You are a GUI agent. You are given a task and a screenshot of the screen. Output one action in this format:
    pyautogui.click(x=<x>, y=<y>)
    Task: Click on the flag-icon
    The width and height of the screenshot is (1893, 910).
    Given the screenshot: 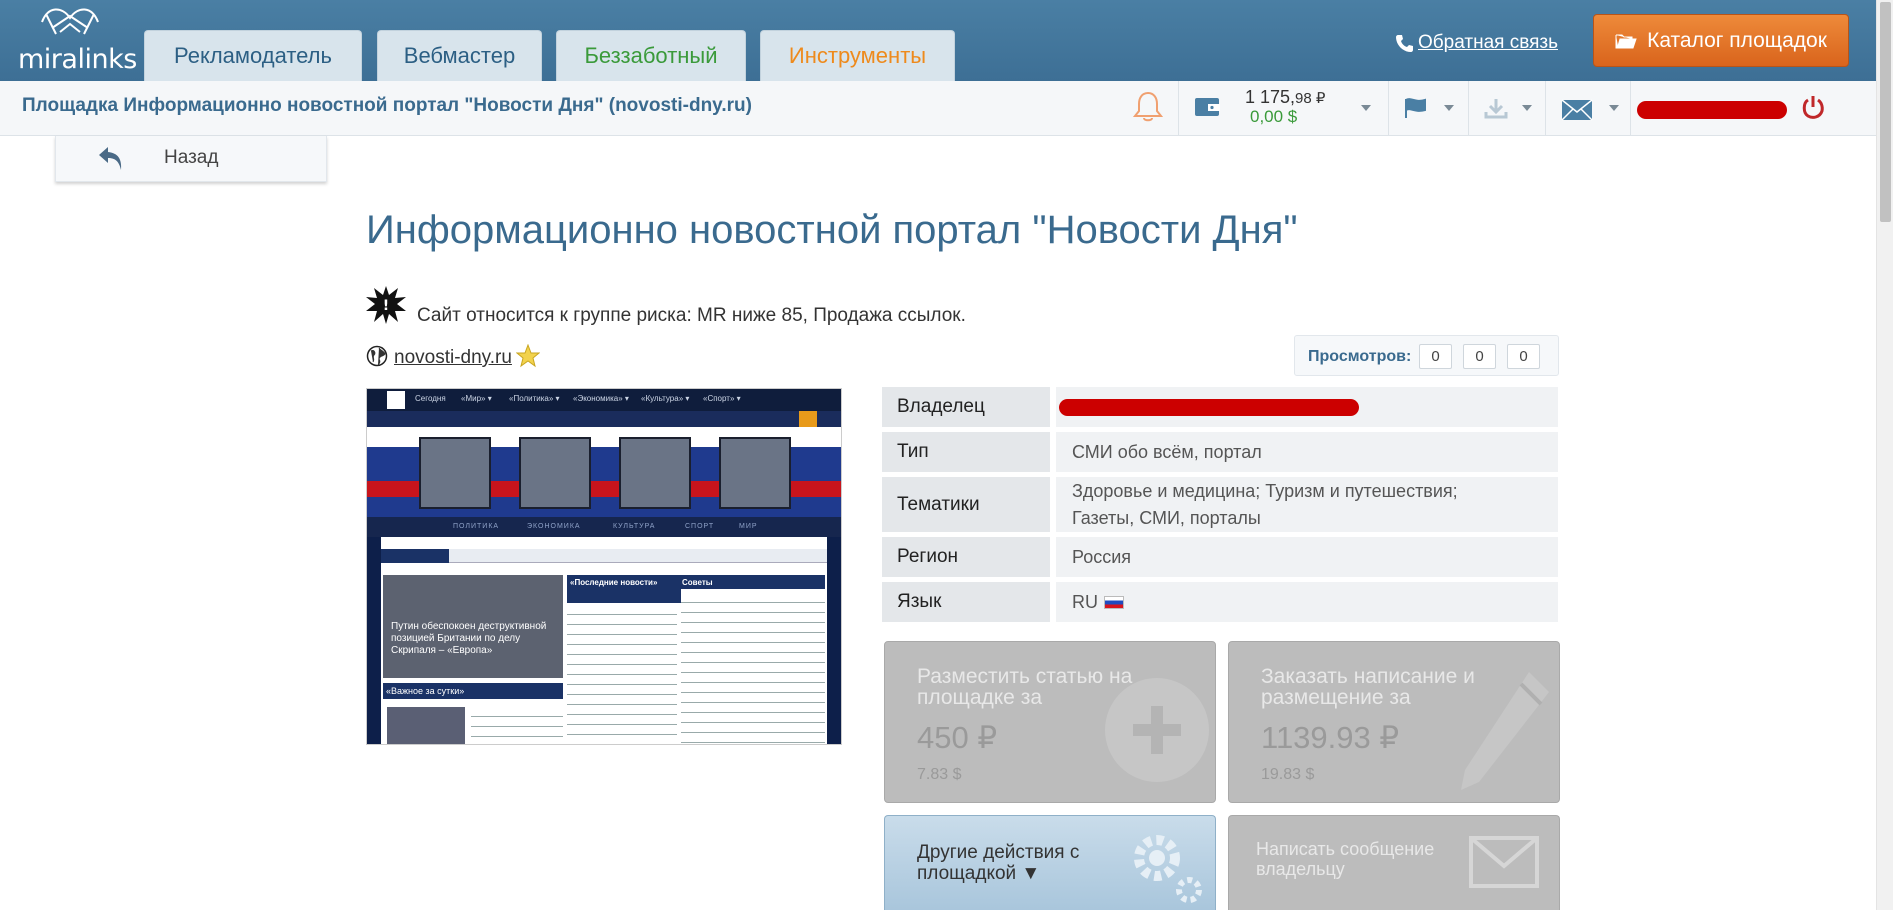 What is the action you would take?
    pyautogui.click(x=1416, y=108)
    